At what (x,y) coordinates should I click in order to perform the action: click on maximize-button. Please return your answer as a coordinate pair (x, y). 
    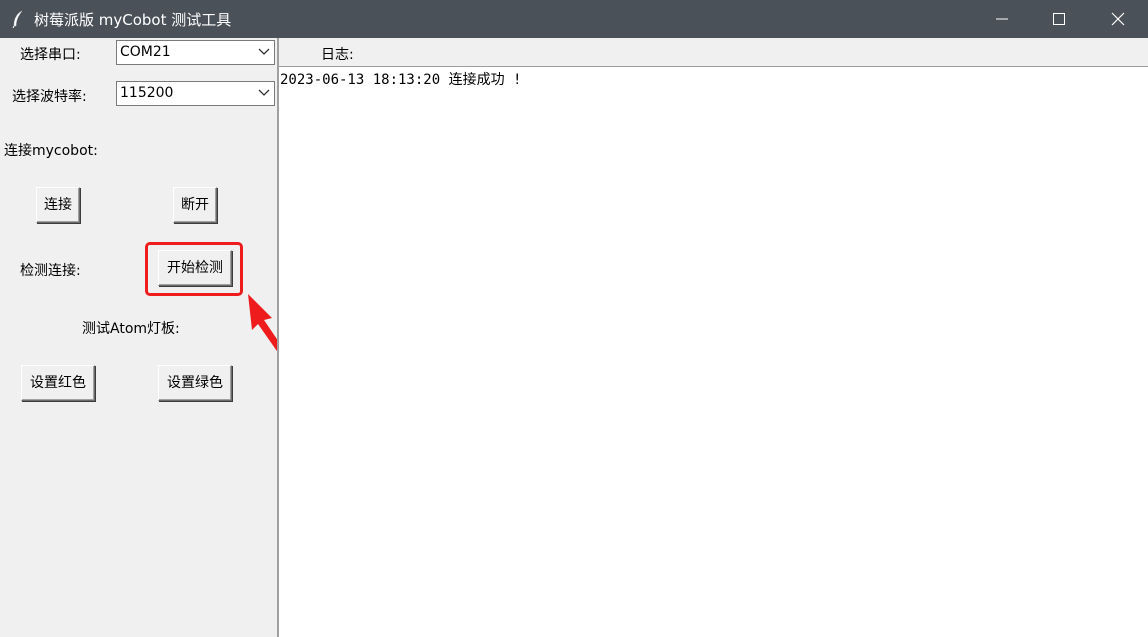
    Looking at the image, I should click on (1059, 19).